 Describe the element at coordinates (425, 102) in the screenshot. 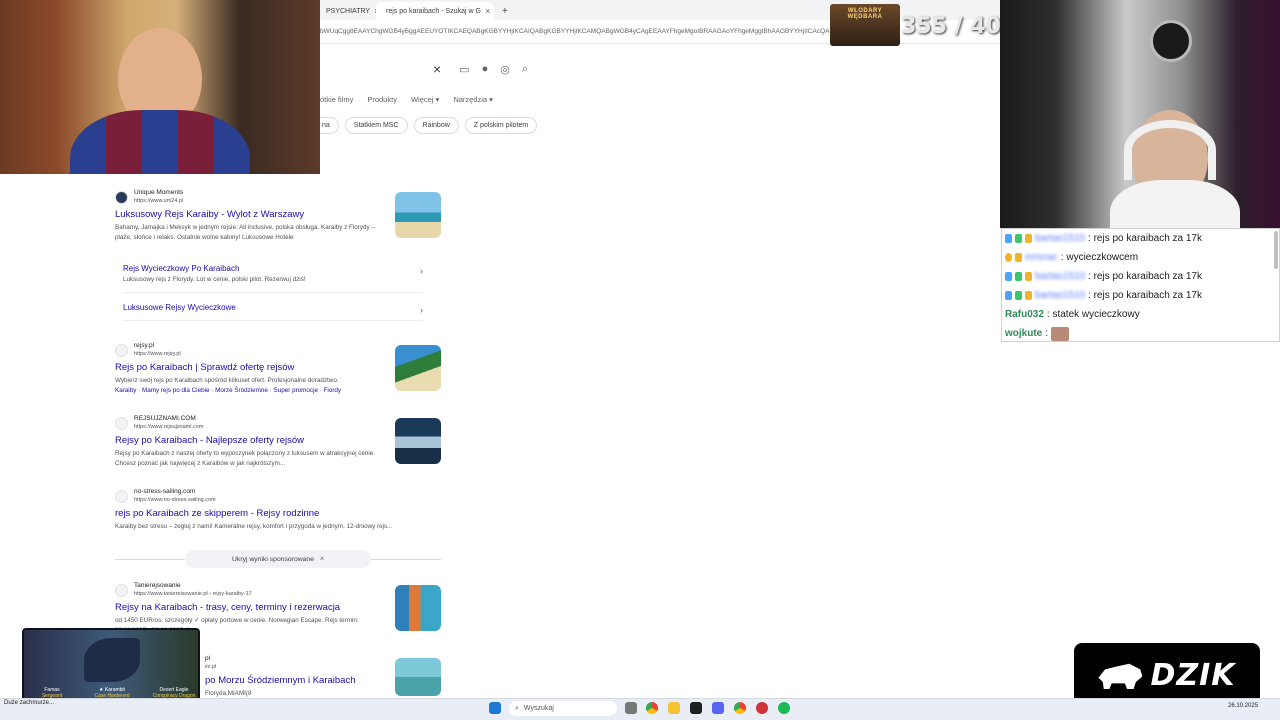

I see `tab-more: Więcej ▾` at that location.